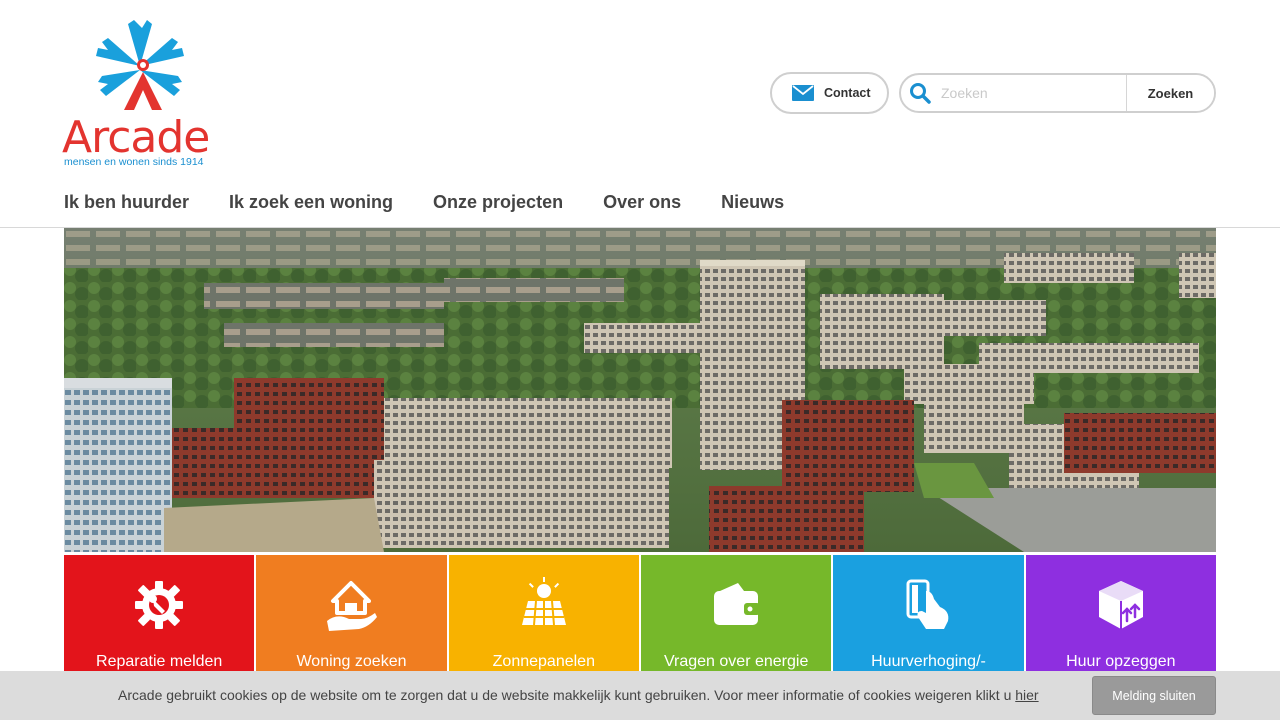 This screenshot has width=1280, height=720. I want to click on tile-zonnepanelen: Zonnepanelen, so click(543, 620).